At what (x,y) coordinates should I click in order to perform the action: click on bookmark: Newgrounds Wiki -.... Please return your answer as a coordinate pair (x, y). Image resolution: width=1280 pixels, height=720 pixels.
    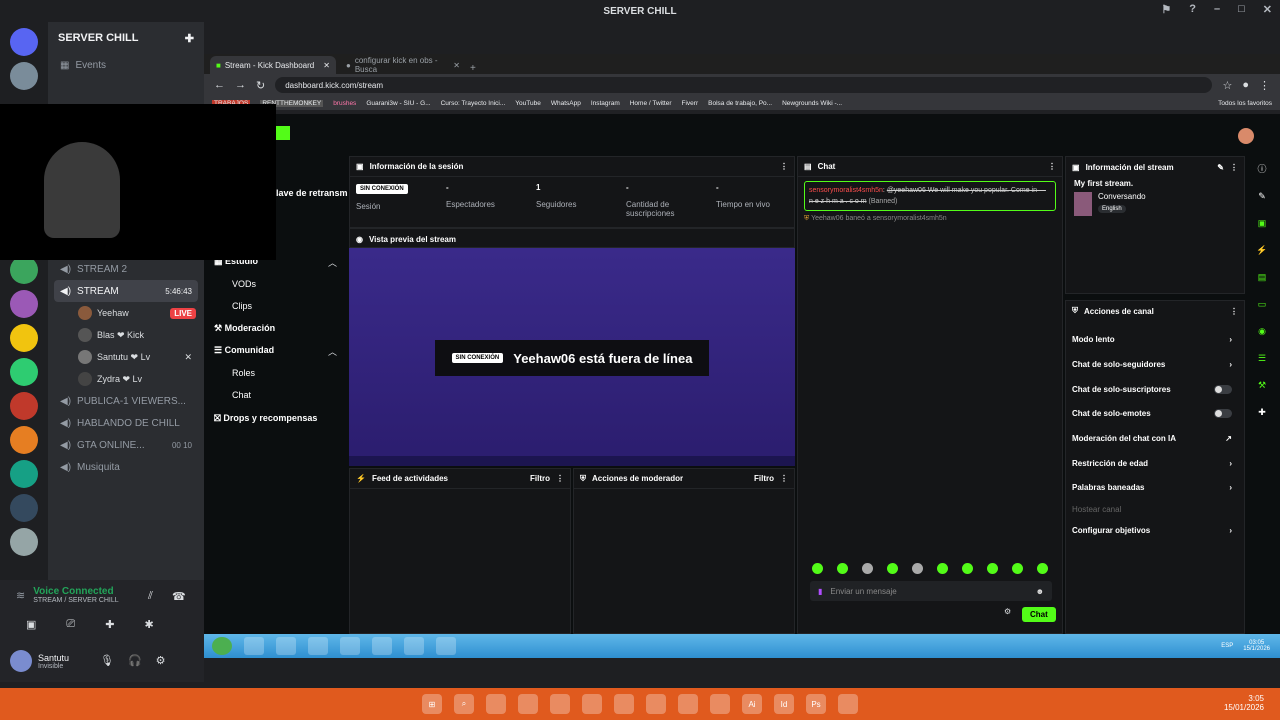
    Looking at the image, I should click on (812, 103).